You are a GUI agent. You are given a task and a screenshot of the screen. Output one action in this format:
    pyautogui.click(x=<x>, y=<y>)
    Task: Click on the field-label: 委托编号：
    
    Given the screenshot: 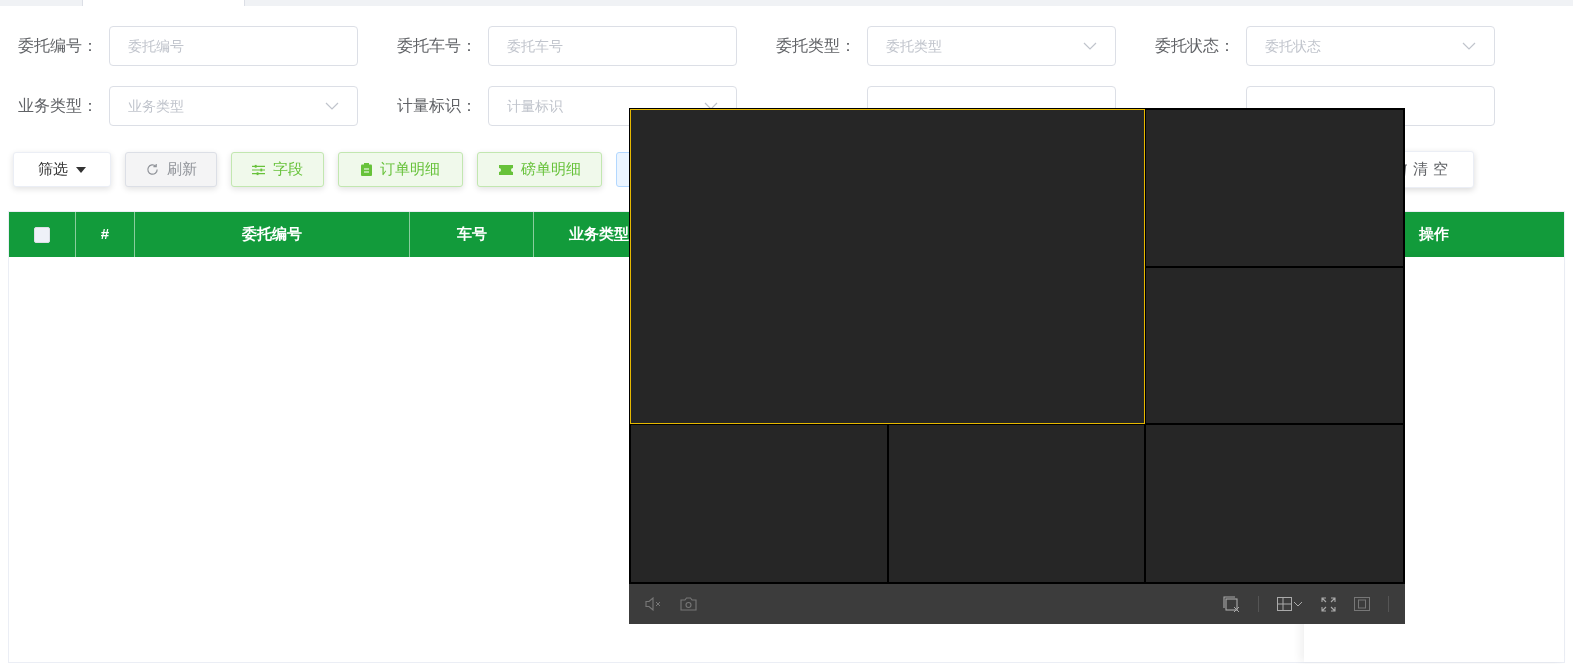 What is the action you would take?
    pyautogui.click(x=58, y=45)
    